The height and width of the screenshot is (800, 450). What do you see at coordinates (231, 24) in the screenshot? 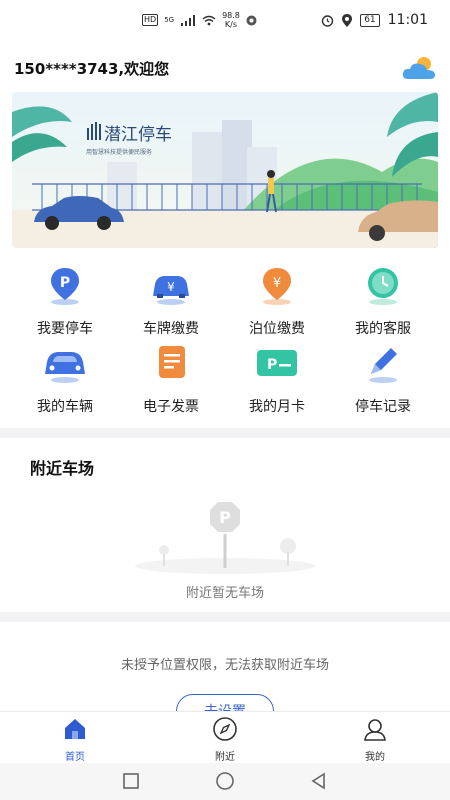
I see `speed-unit: K/s` at bounding box center [231, 24].